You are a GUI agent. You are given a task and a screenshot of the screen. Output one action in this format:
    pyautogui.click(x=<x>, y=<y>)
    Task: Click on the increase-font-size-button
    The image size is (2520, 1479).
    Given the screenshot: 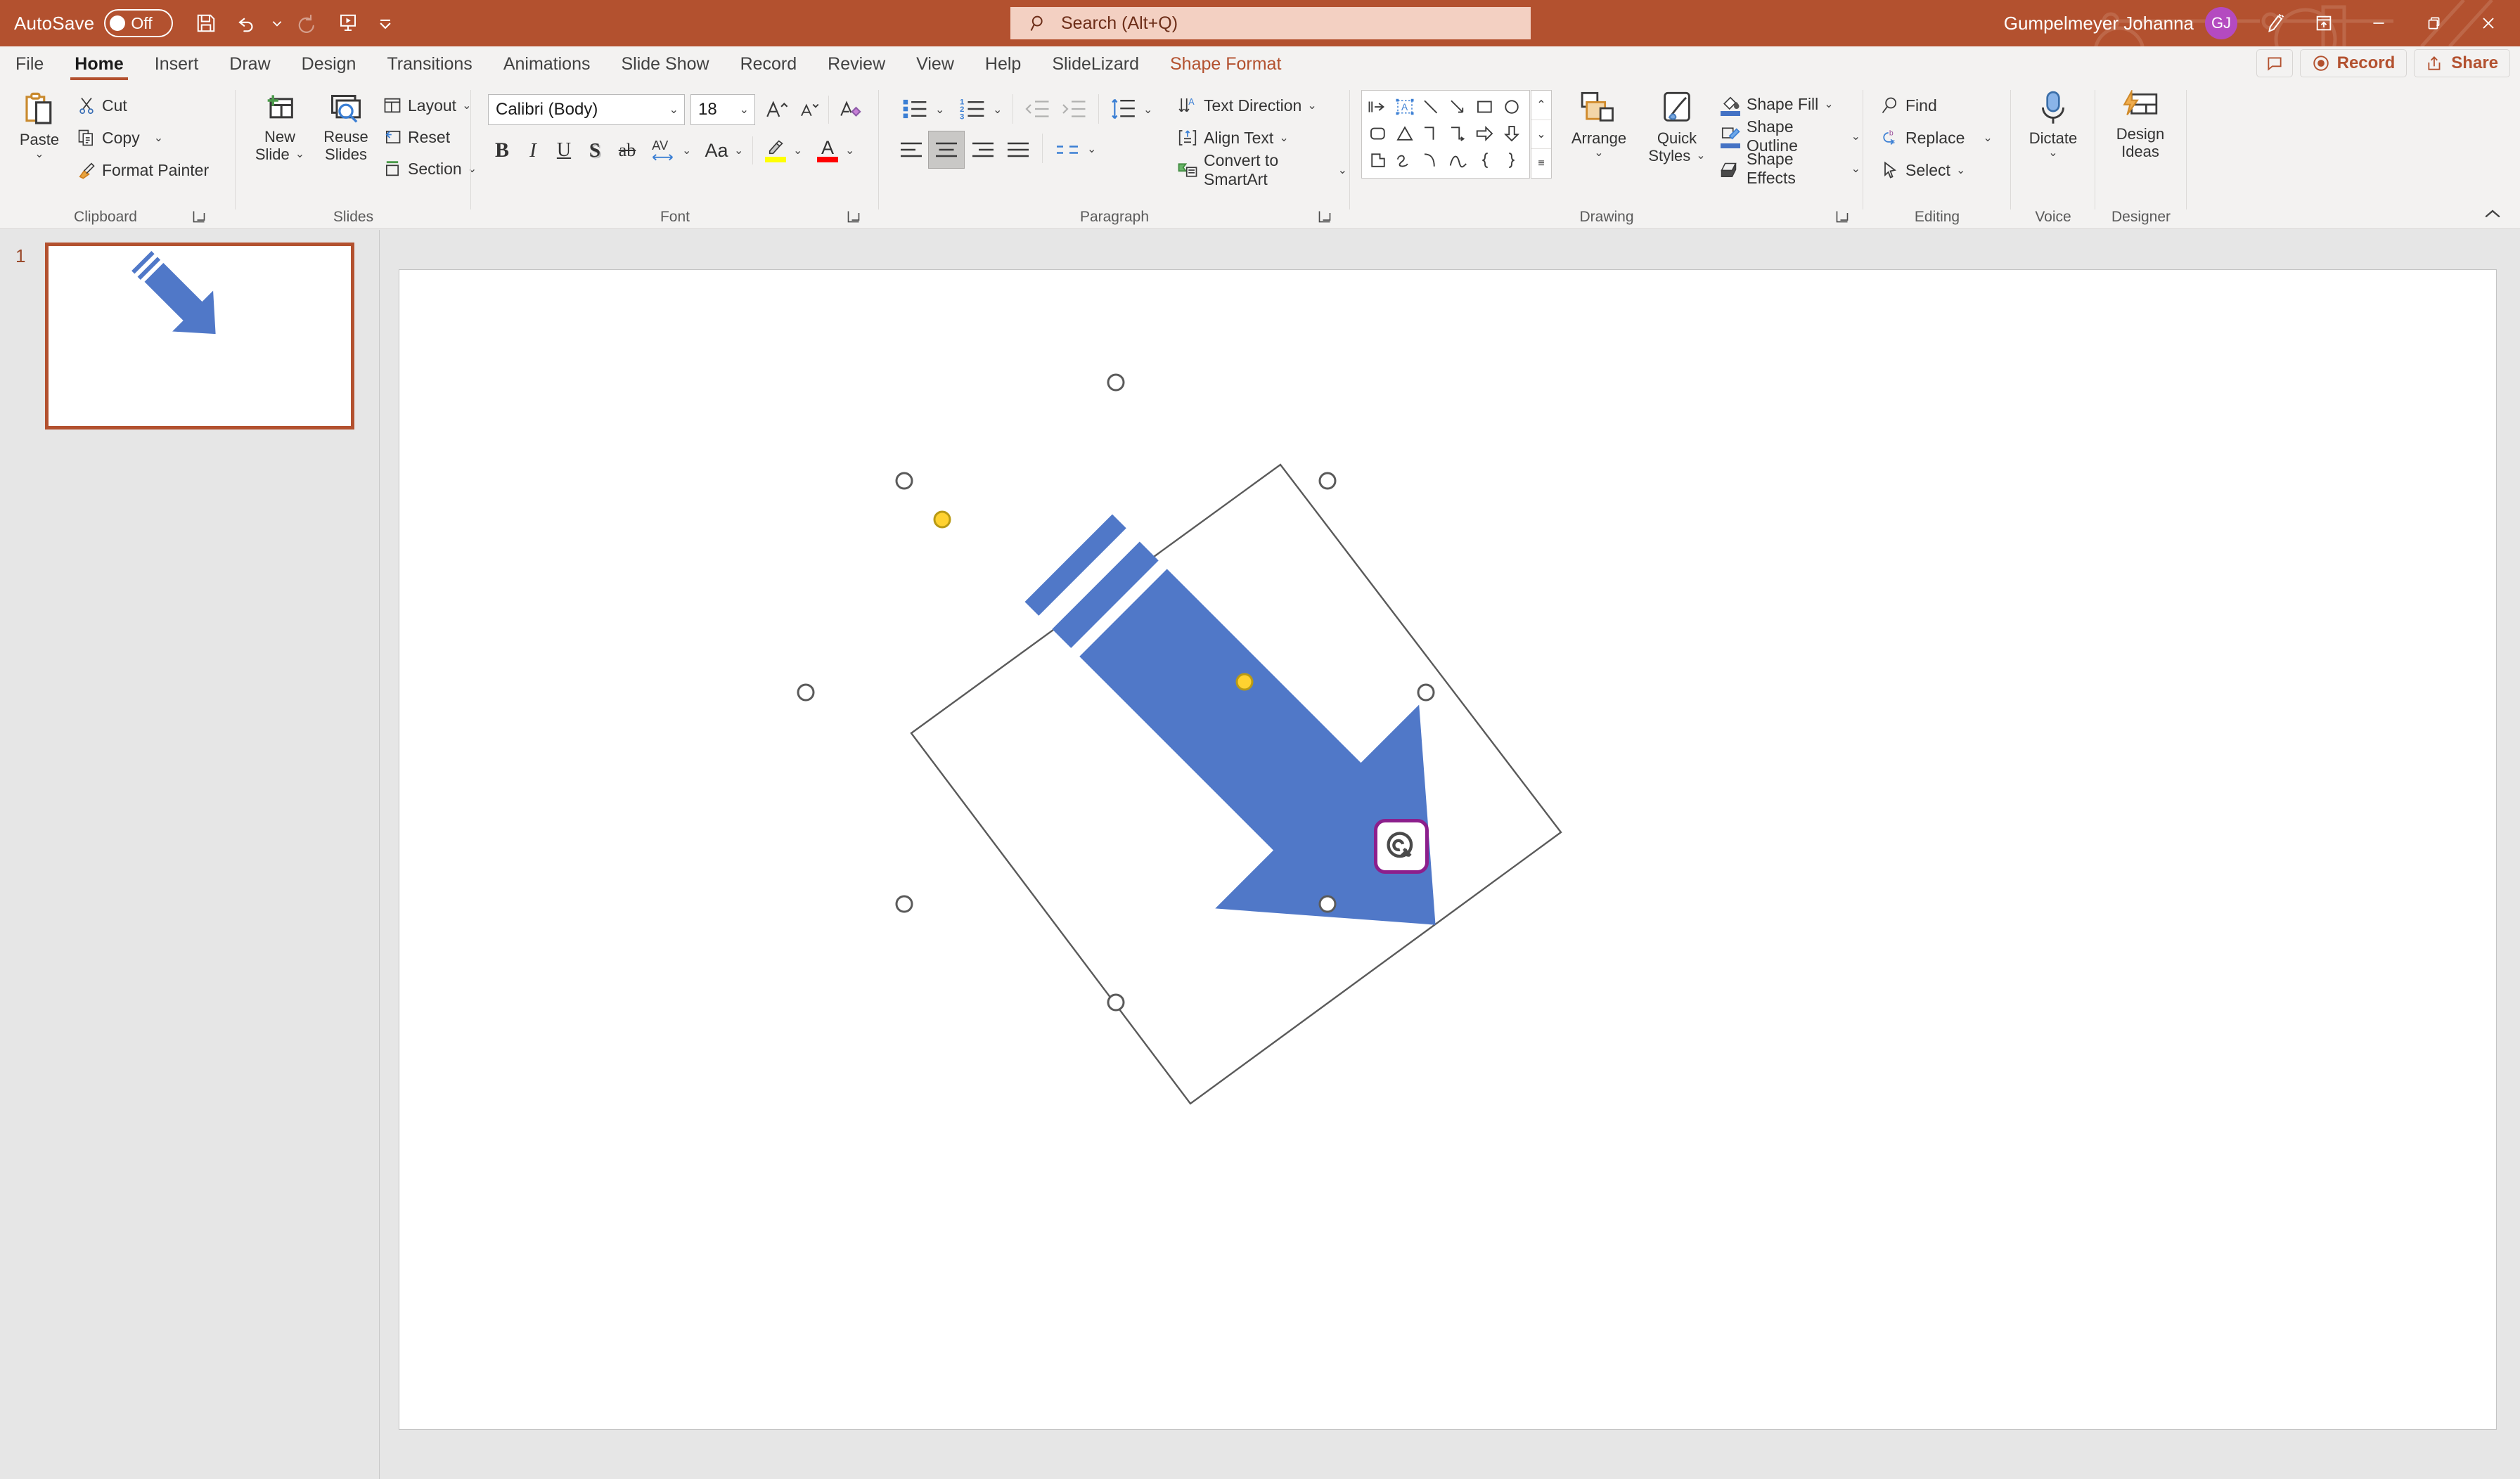 What is the action you would take?
    pyautogui.click(x=776, y=109)
    